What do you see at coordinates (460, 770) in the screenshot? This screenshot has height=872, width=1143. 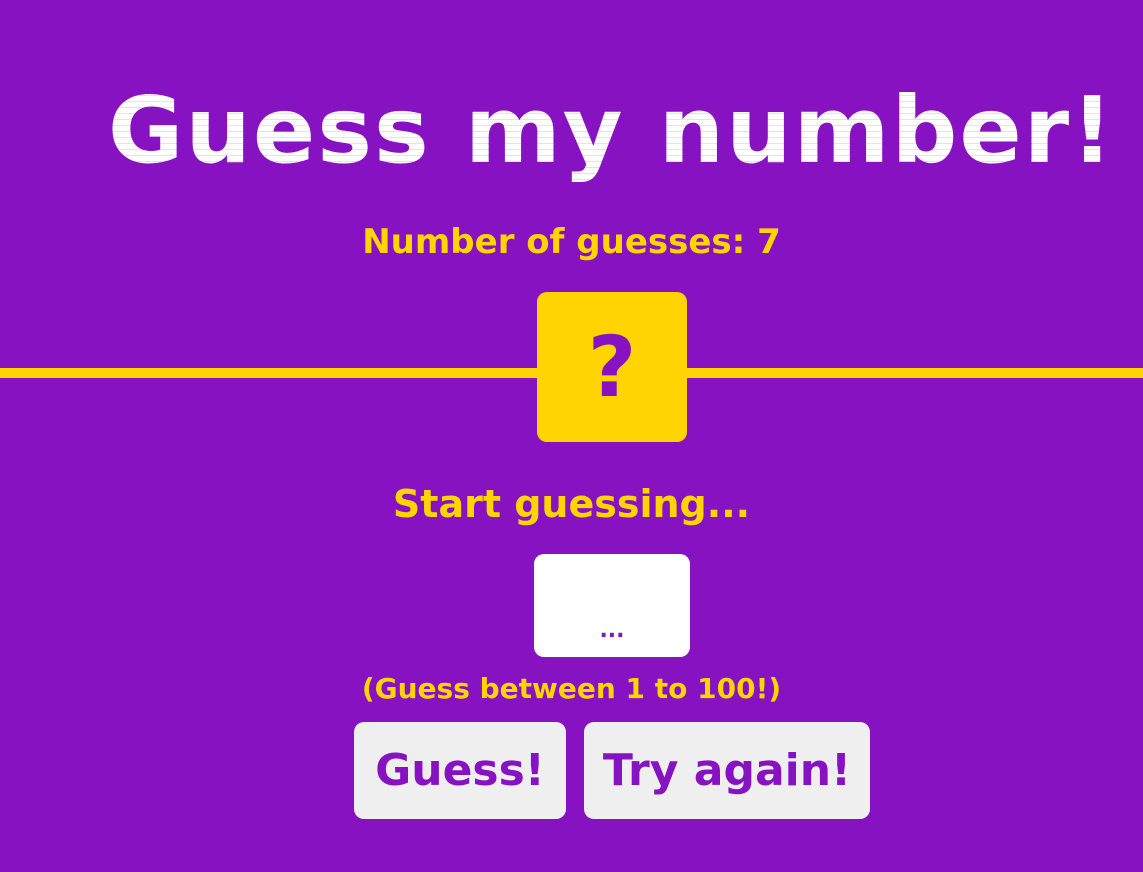 I see `guess-button: Guess!` at bounding box center [460, 770].